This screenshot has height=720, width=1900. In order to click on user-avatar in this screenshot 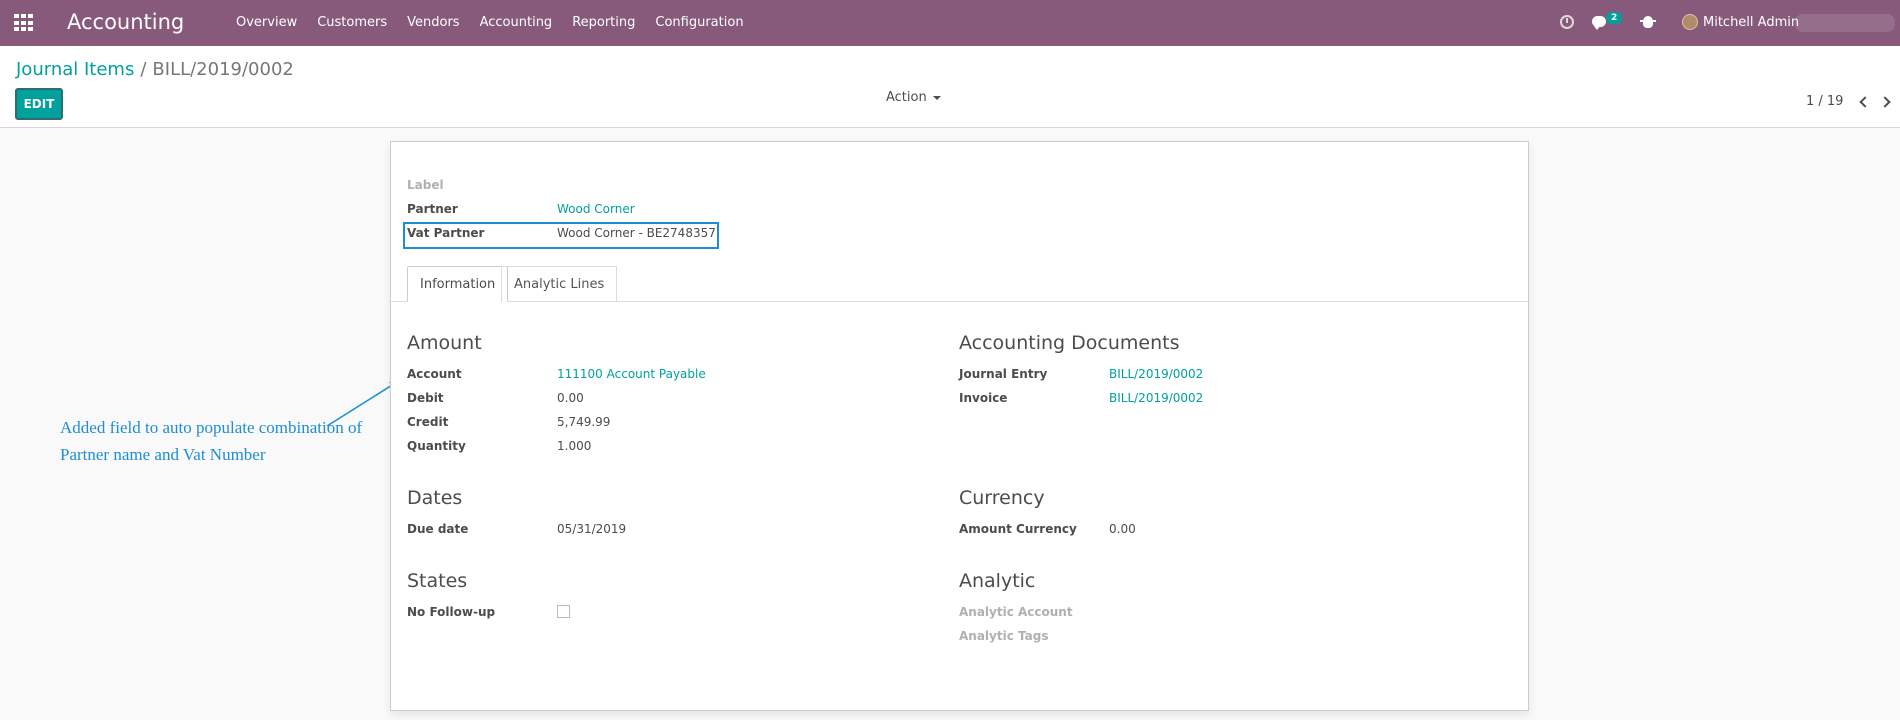, I will do `click(1690, 22)`.